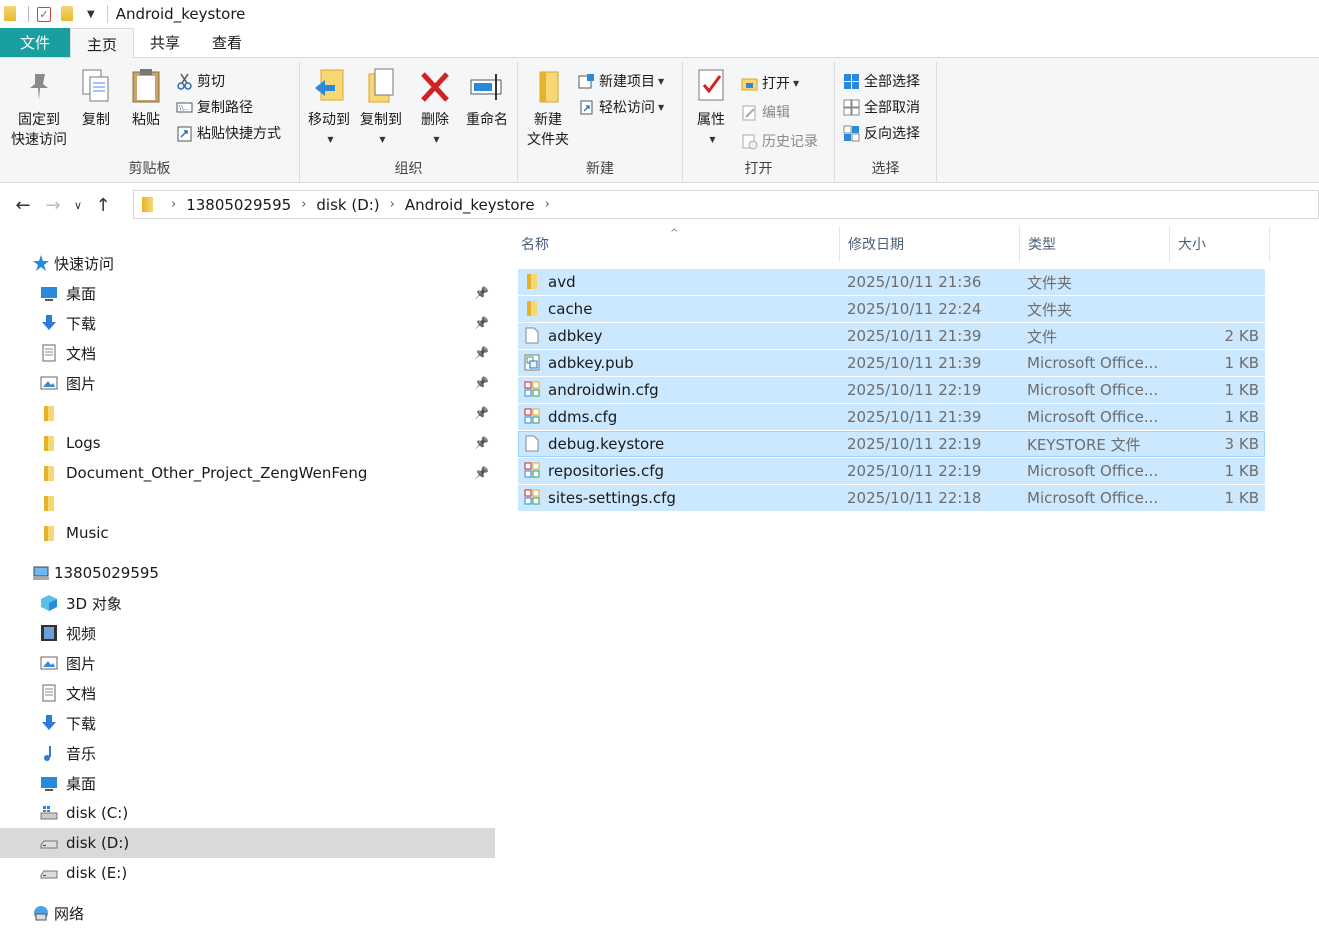  Describe the element at coordinates (49, 753) in the screenshot. I see `music-icon` at that location.